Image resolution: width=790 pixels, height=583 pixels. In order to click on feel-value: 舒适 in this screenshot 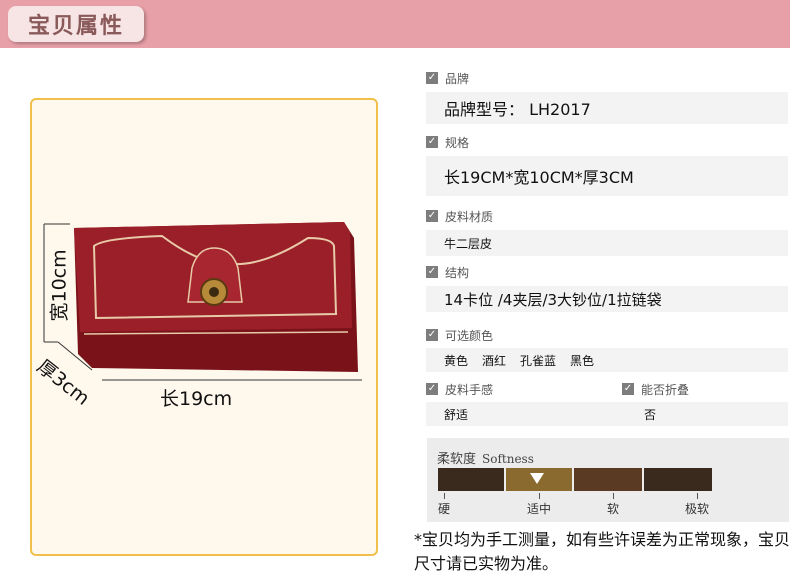, I will do `click(456, 414)`.